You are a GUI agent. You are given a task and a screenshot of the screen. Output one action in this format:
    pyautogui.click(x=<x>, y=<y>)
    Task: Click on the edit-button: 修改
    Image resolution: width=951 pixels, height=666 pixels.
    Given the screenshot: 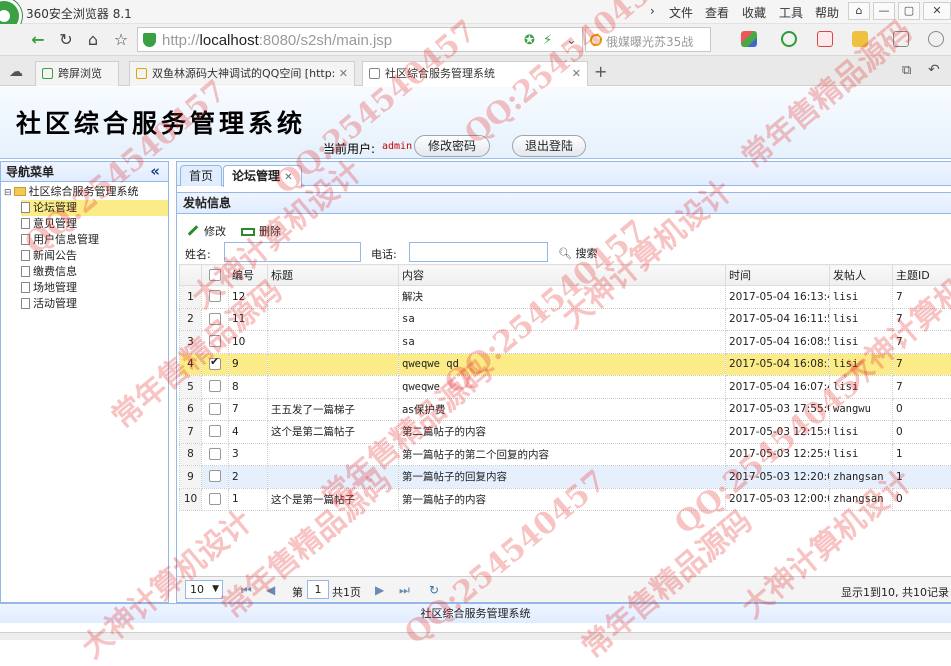 What is the action you would take?
    pyautogui.click(x=206, y=231)
    